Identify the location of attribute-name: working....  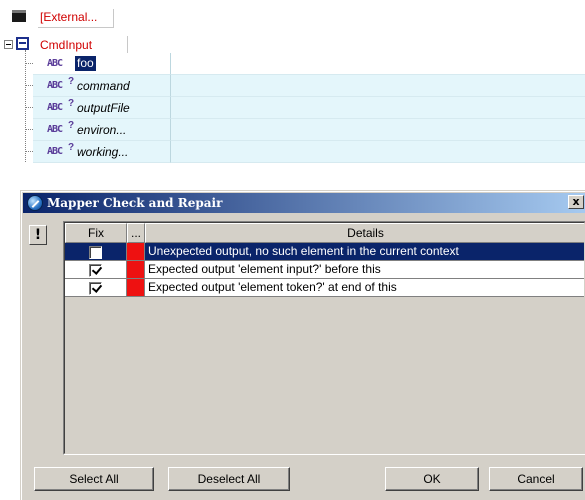
(127, 152).